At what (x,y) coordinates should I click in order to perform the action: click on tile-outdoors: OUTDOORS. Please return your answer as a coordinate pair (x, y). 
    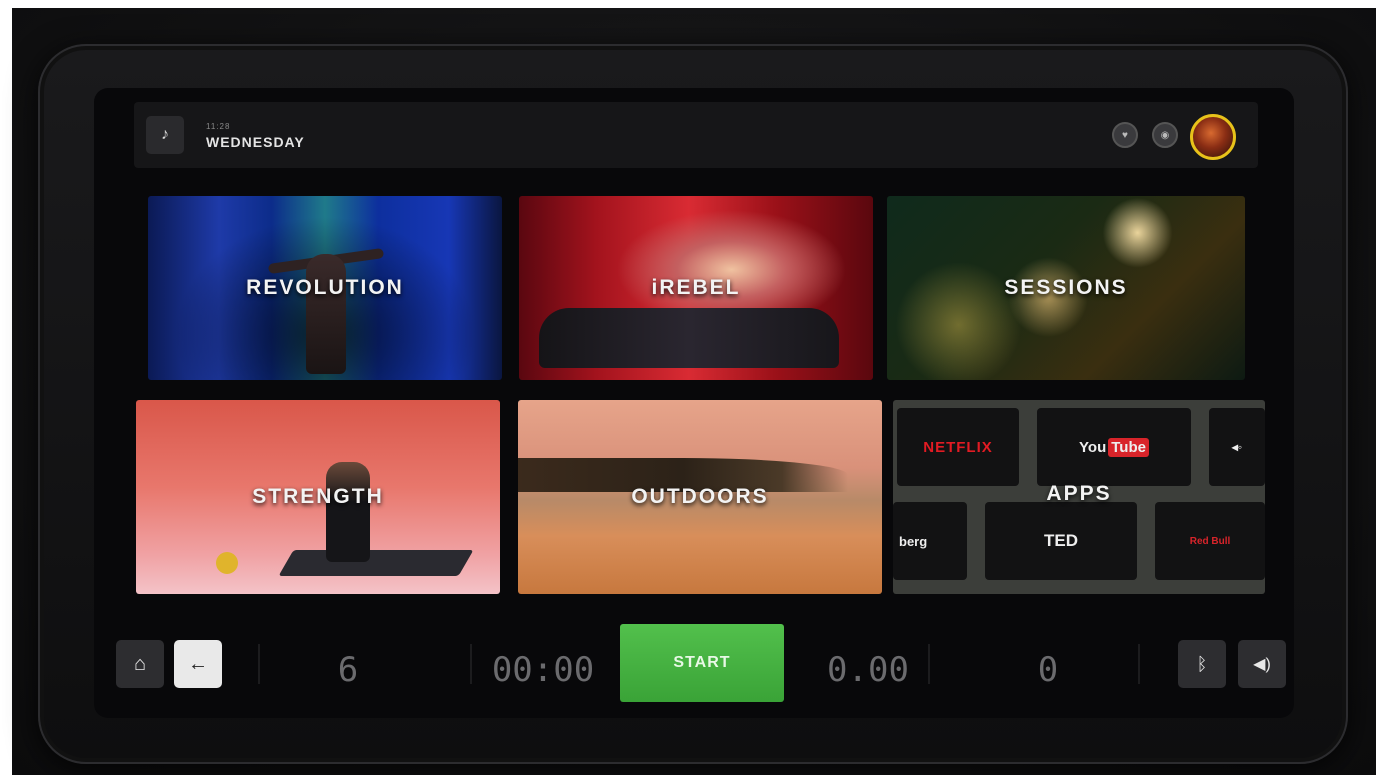
    Looking at the image, I should click on (700, 497).